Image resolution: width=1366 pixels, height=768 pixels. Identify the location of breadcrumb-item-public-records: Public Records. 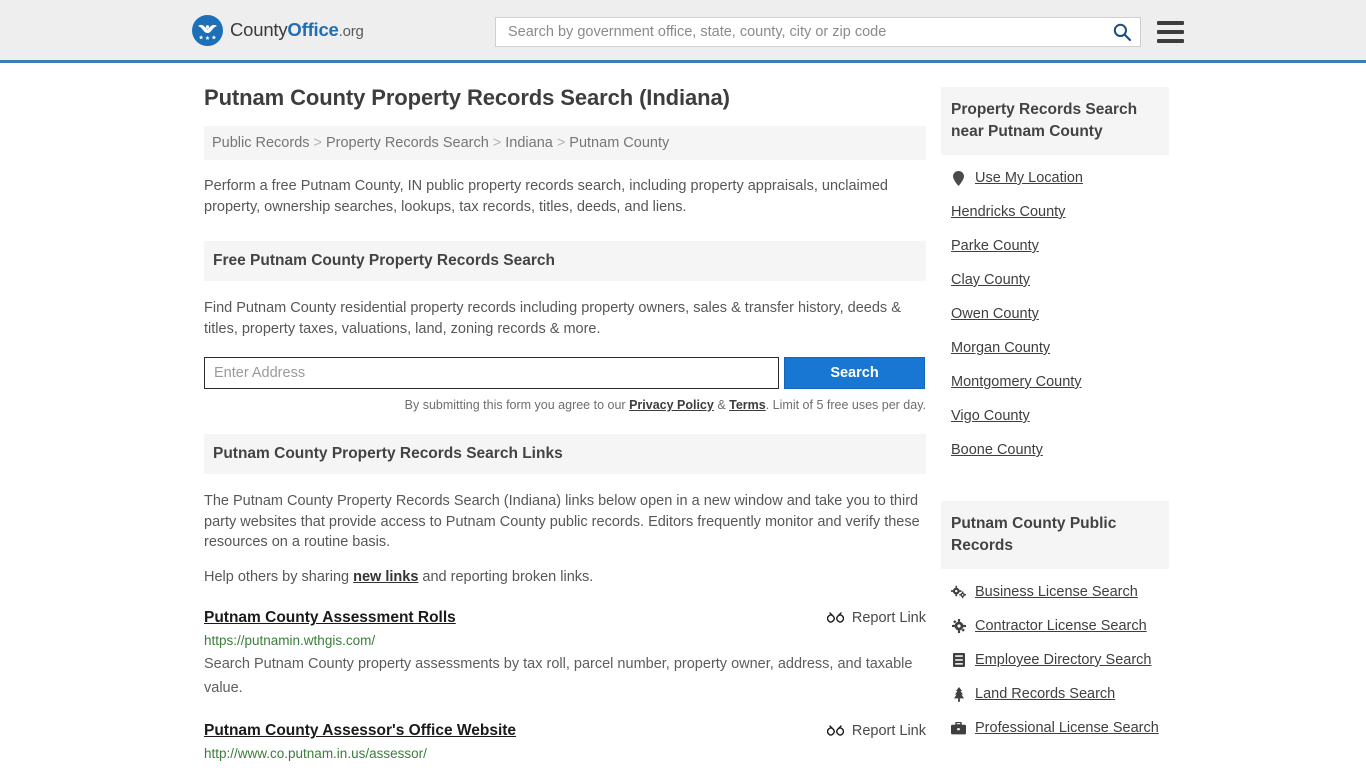
(261, 143).